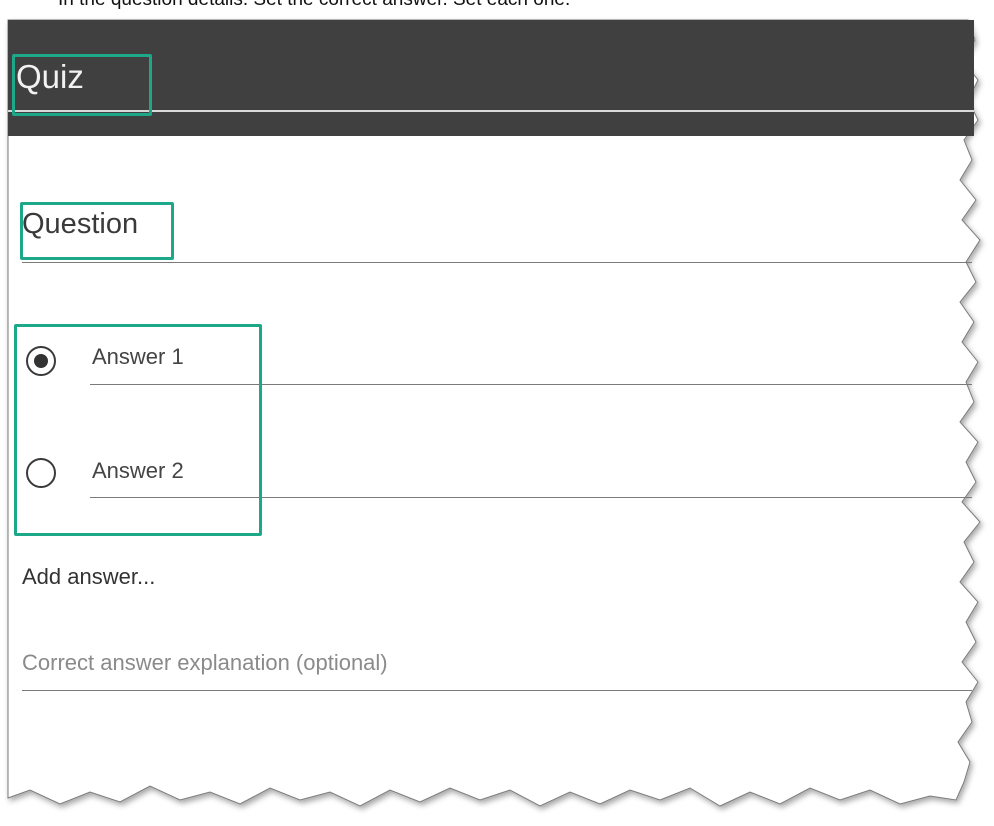  What do you see at coordinates (491, 111) in the screenshot?
I see `title-underline` at bounding box center [491, 111].